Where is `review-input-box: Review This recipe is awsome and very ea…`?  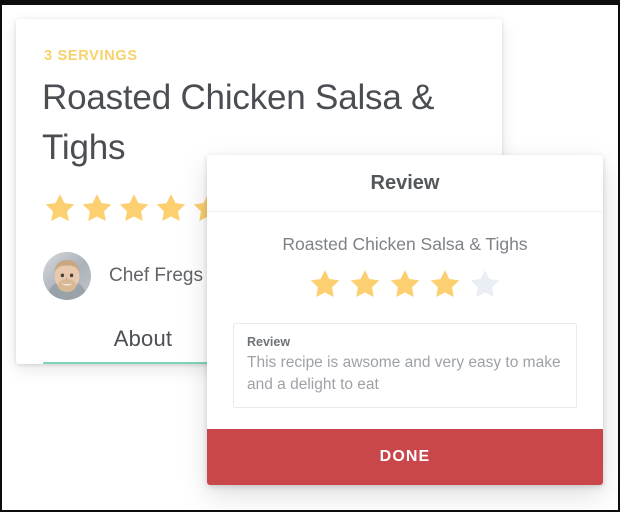
review-input-box: Review This recipe is awsome and very ea… is located at coordinates (405, 365).